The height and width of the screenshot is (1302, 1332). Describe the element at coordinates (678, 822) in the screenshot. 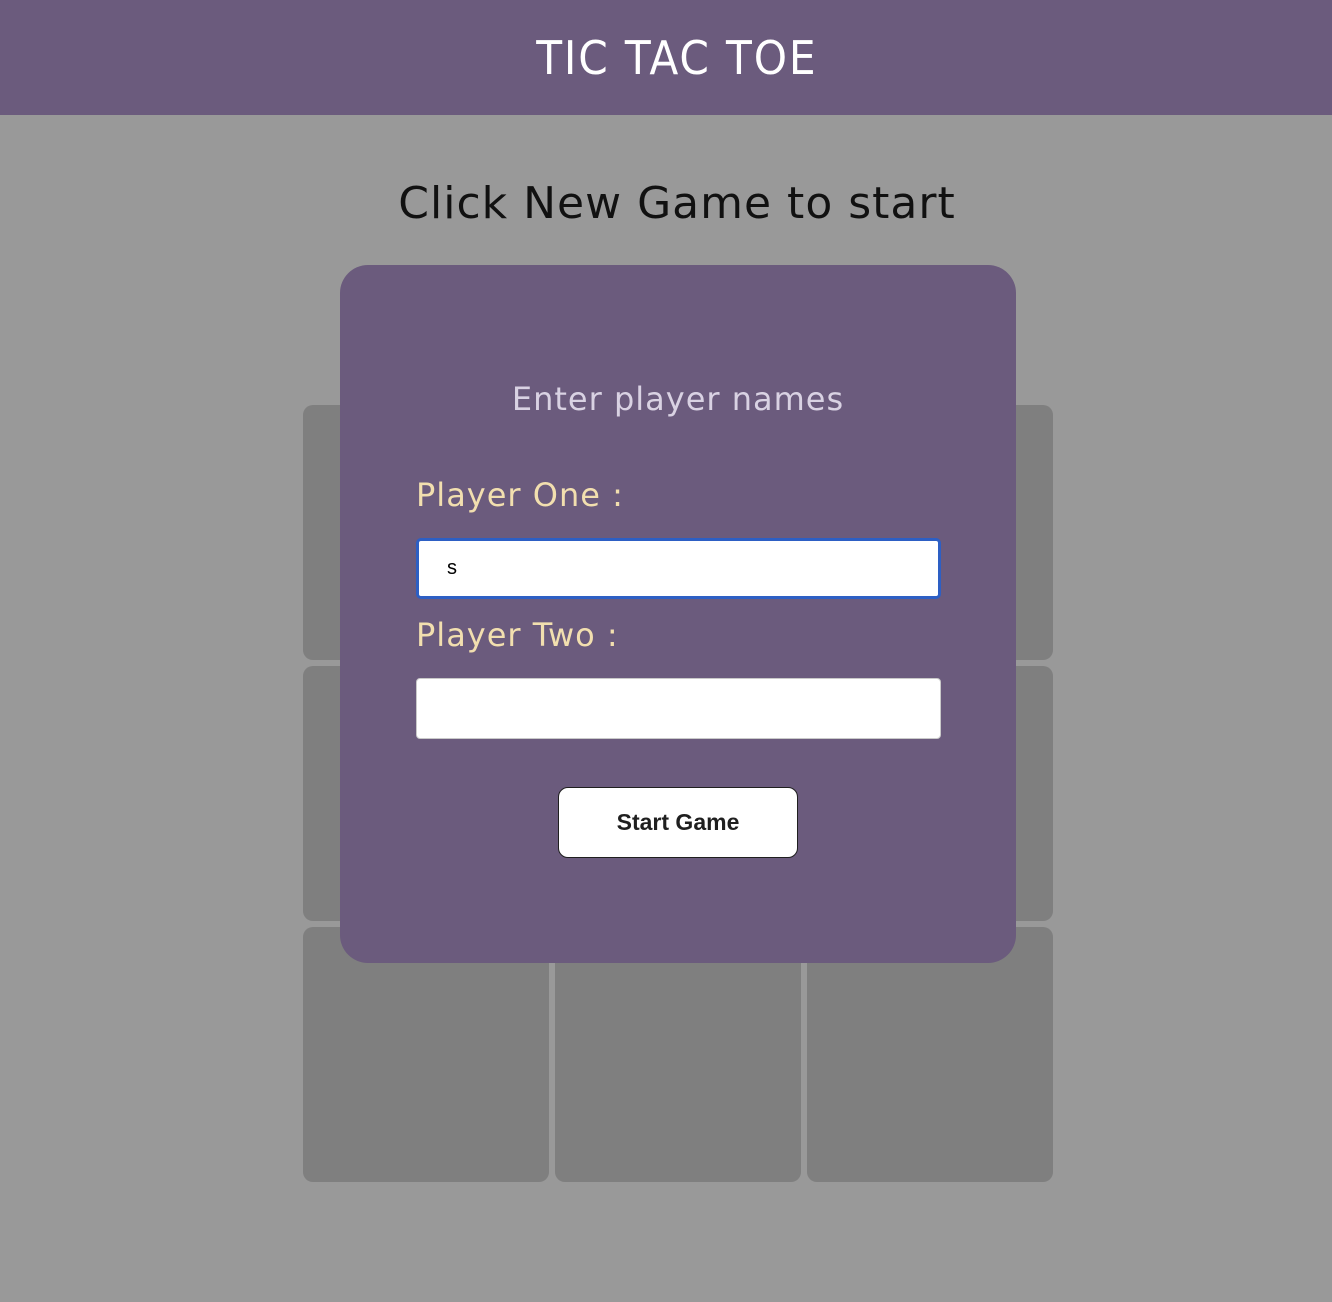

I see `start-game-button: Start Game` at that location.